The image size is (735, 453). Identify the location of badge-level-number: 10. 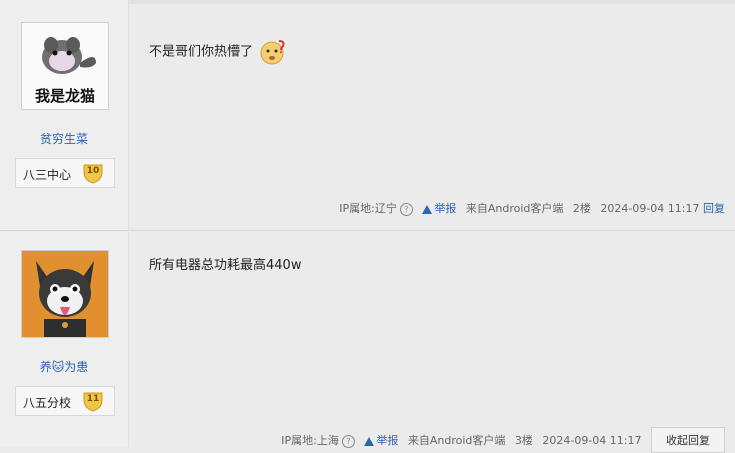
(93, 171).